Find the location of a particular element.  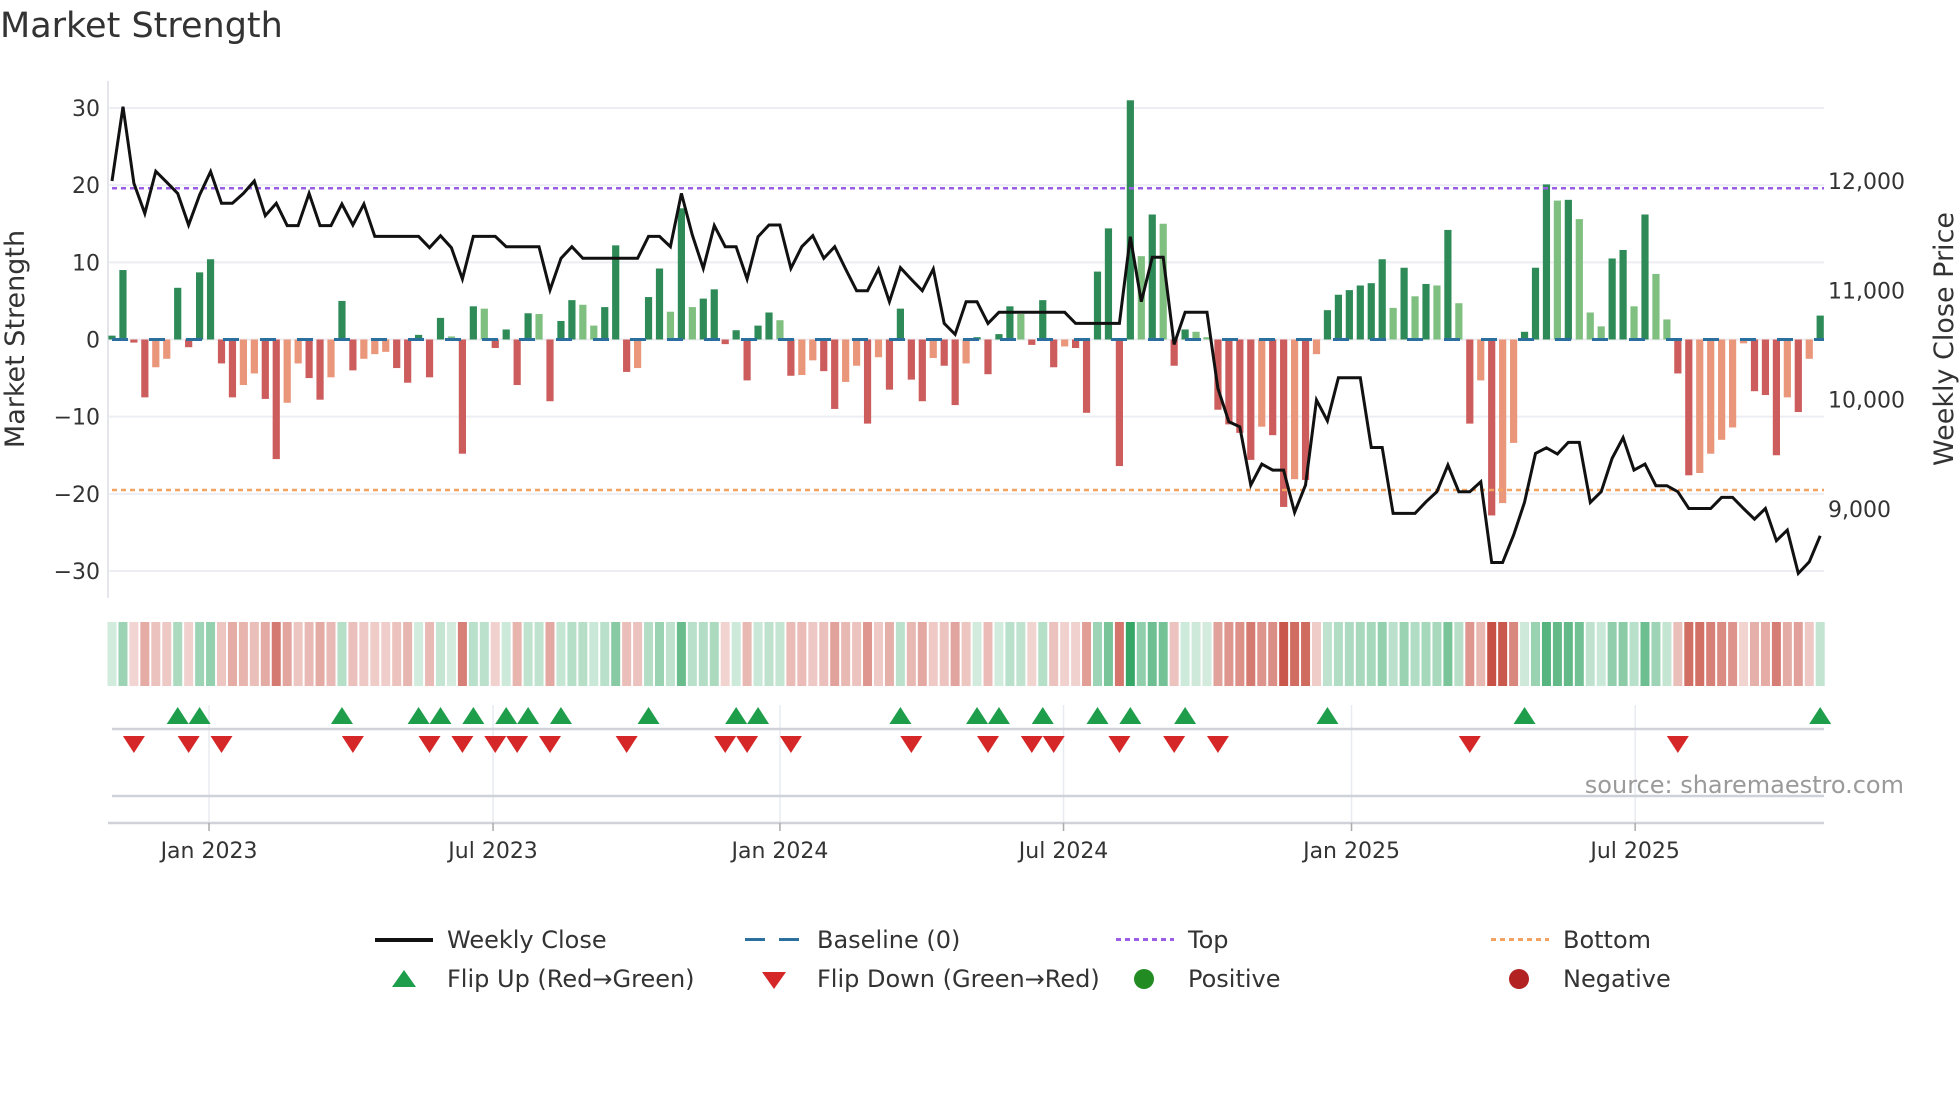

legend-label: Top is located at coordinates (1208, 940).